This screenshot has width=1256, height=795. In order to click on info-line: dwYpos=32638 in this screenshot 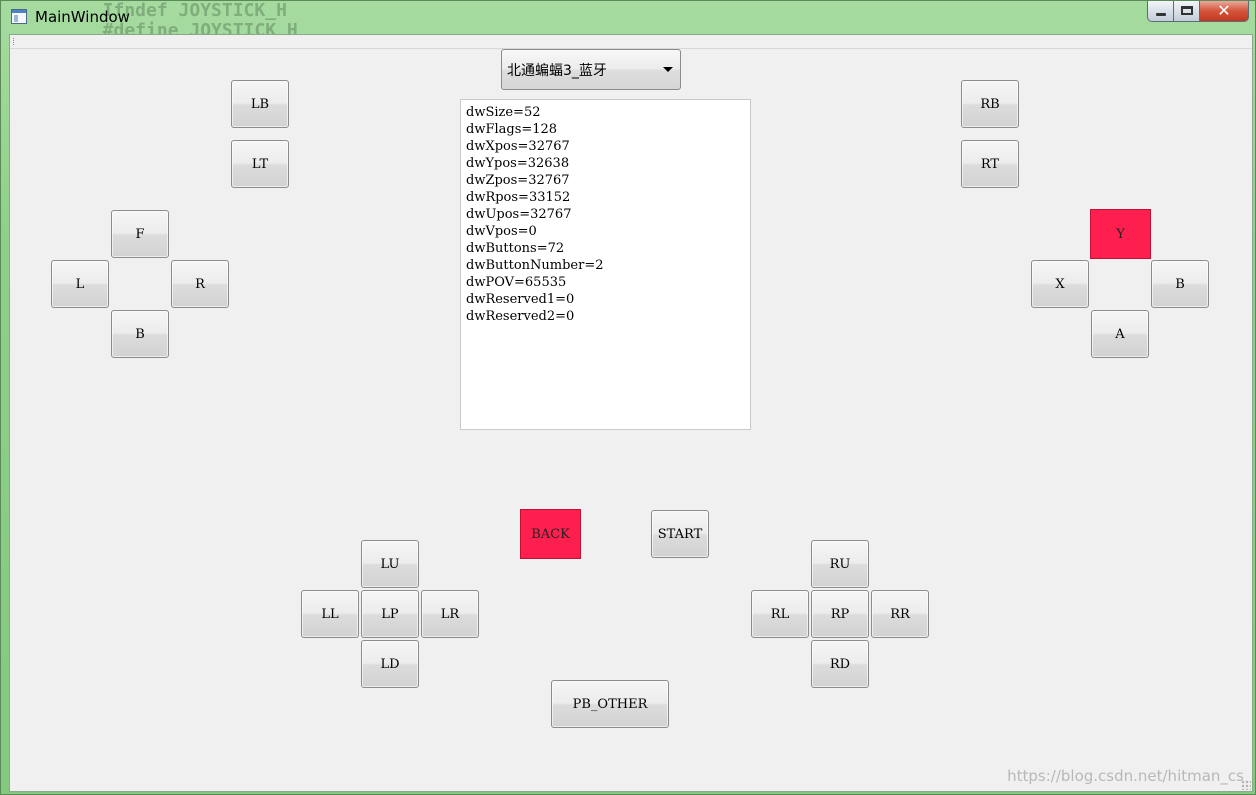, I will do `click(518, 163)`.